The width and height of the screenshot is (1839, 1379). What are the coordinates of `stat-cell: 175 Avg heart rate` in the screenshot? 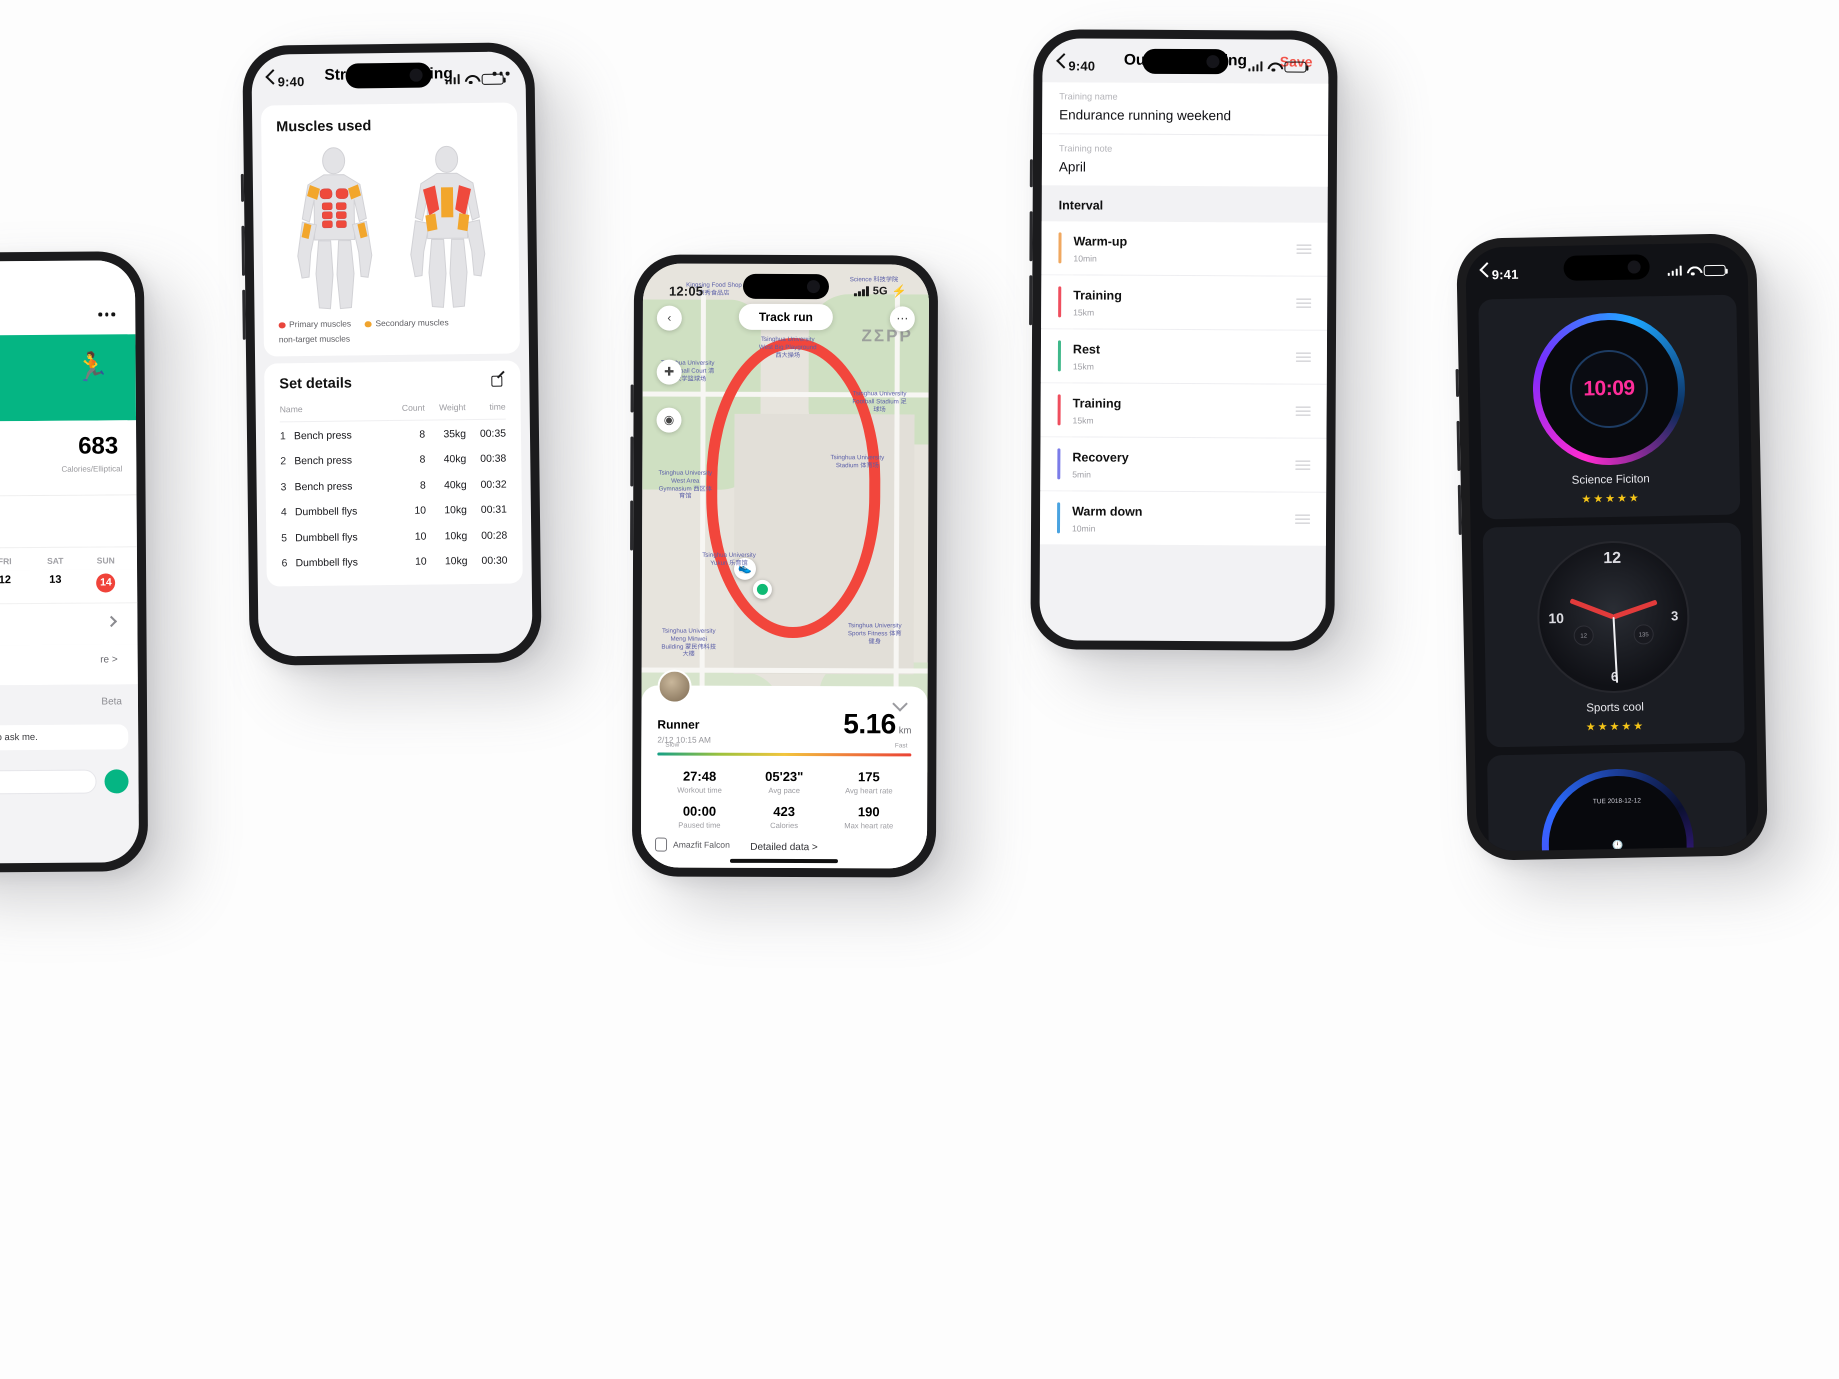 It's located at (869, 782).